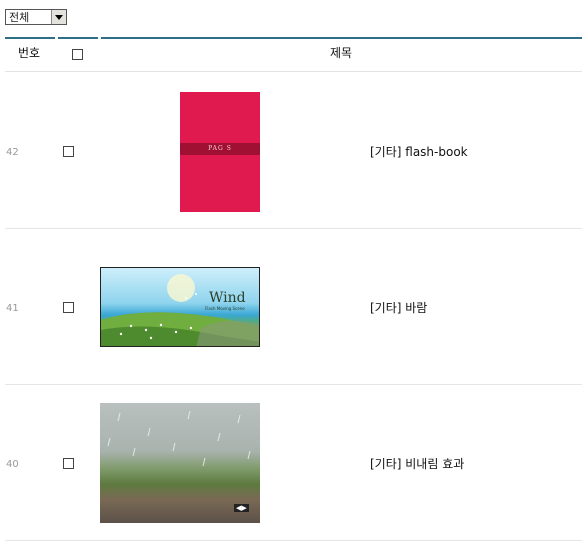  Describe the element at coordinates (180, 307) in the screenshot. I see `post-thumbnail: Wind Flash Moving Scene` at that location.